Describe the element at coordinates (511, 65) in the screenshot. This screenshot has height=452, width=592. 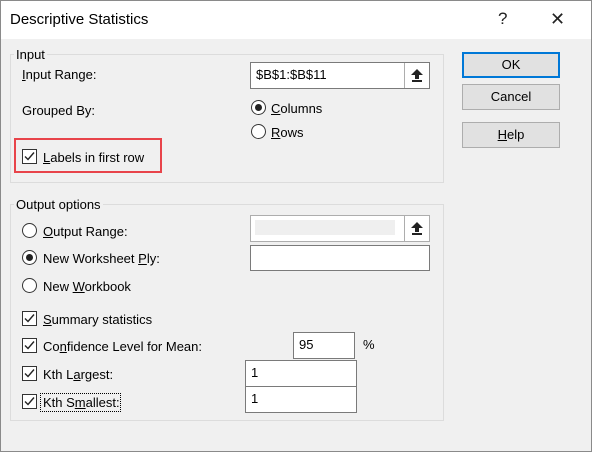
I see `ok-button: OK` at that location.